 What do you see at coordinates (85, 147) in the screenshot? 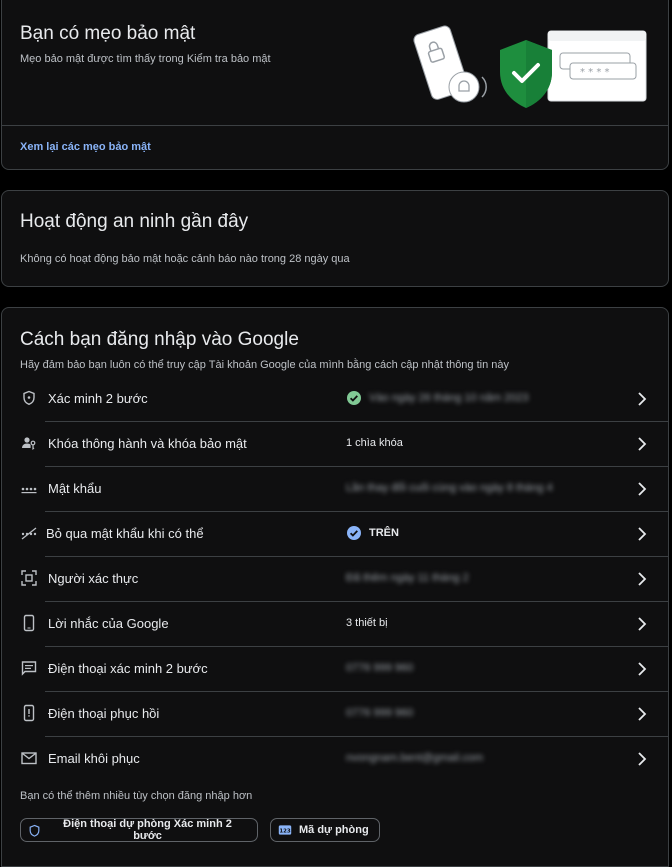
I see `review-security-tips-link: Xem lại các mẹo bảo mật` at bounding box center [85, 147].